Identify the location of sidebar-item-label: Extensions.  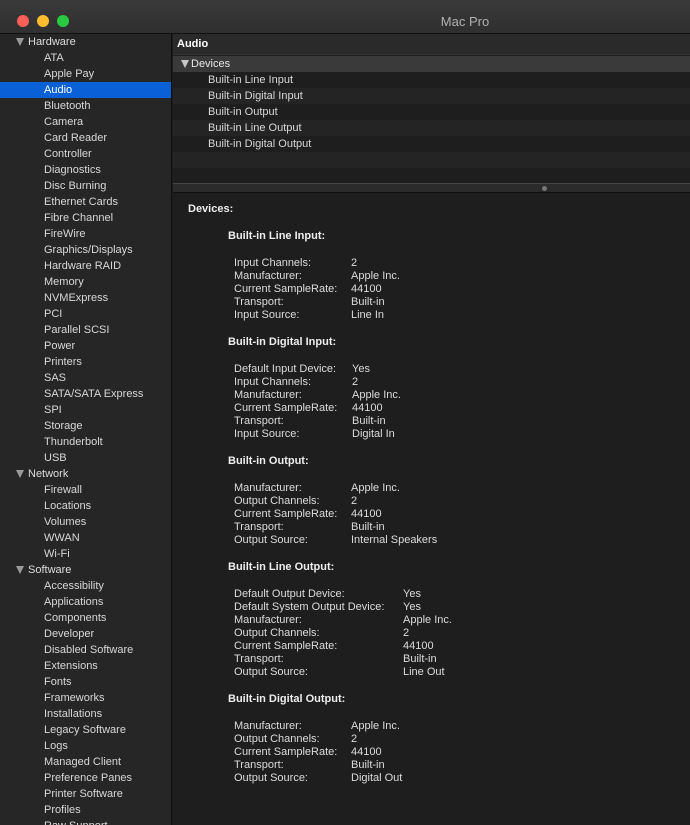
(71, 666).